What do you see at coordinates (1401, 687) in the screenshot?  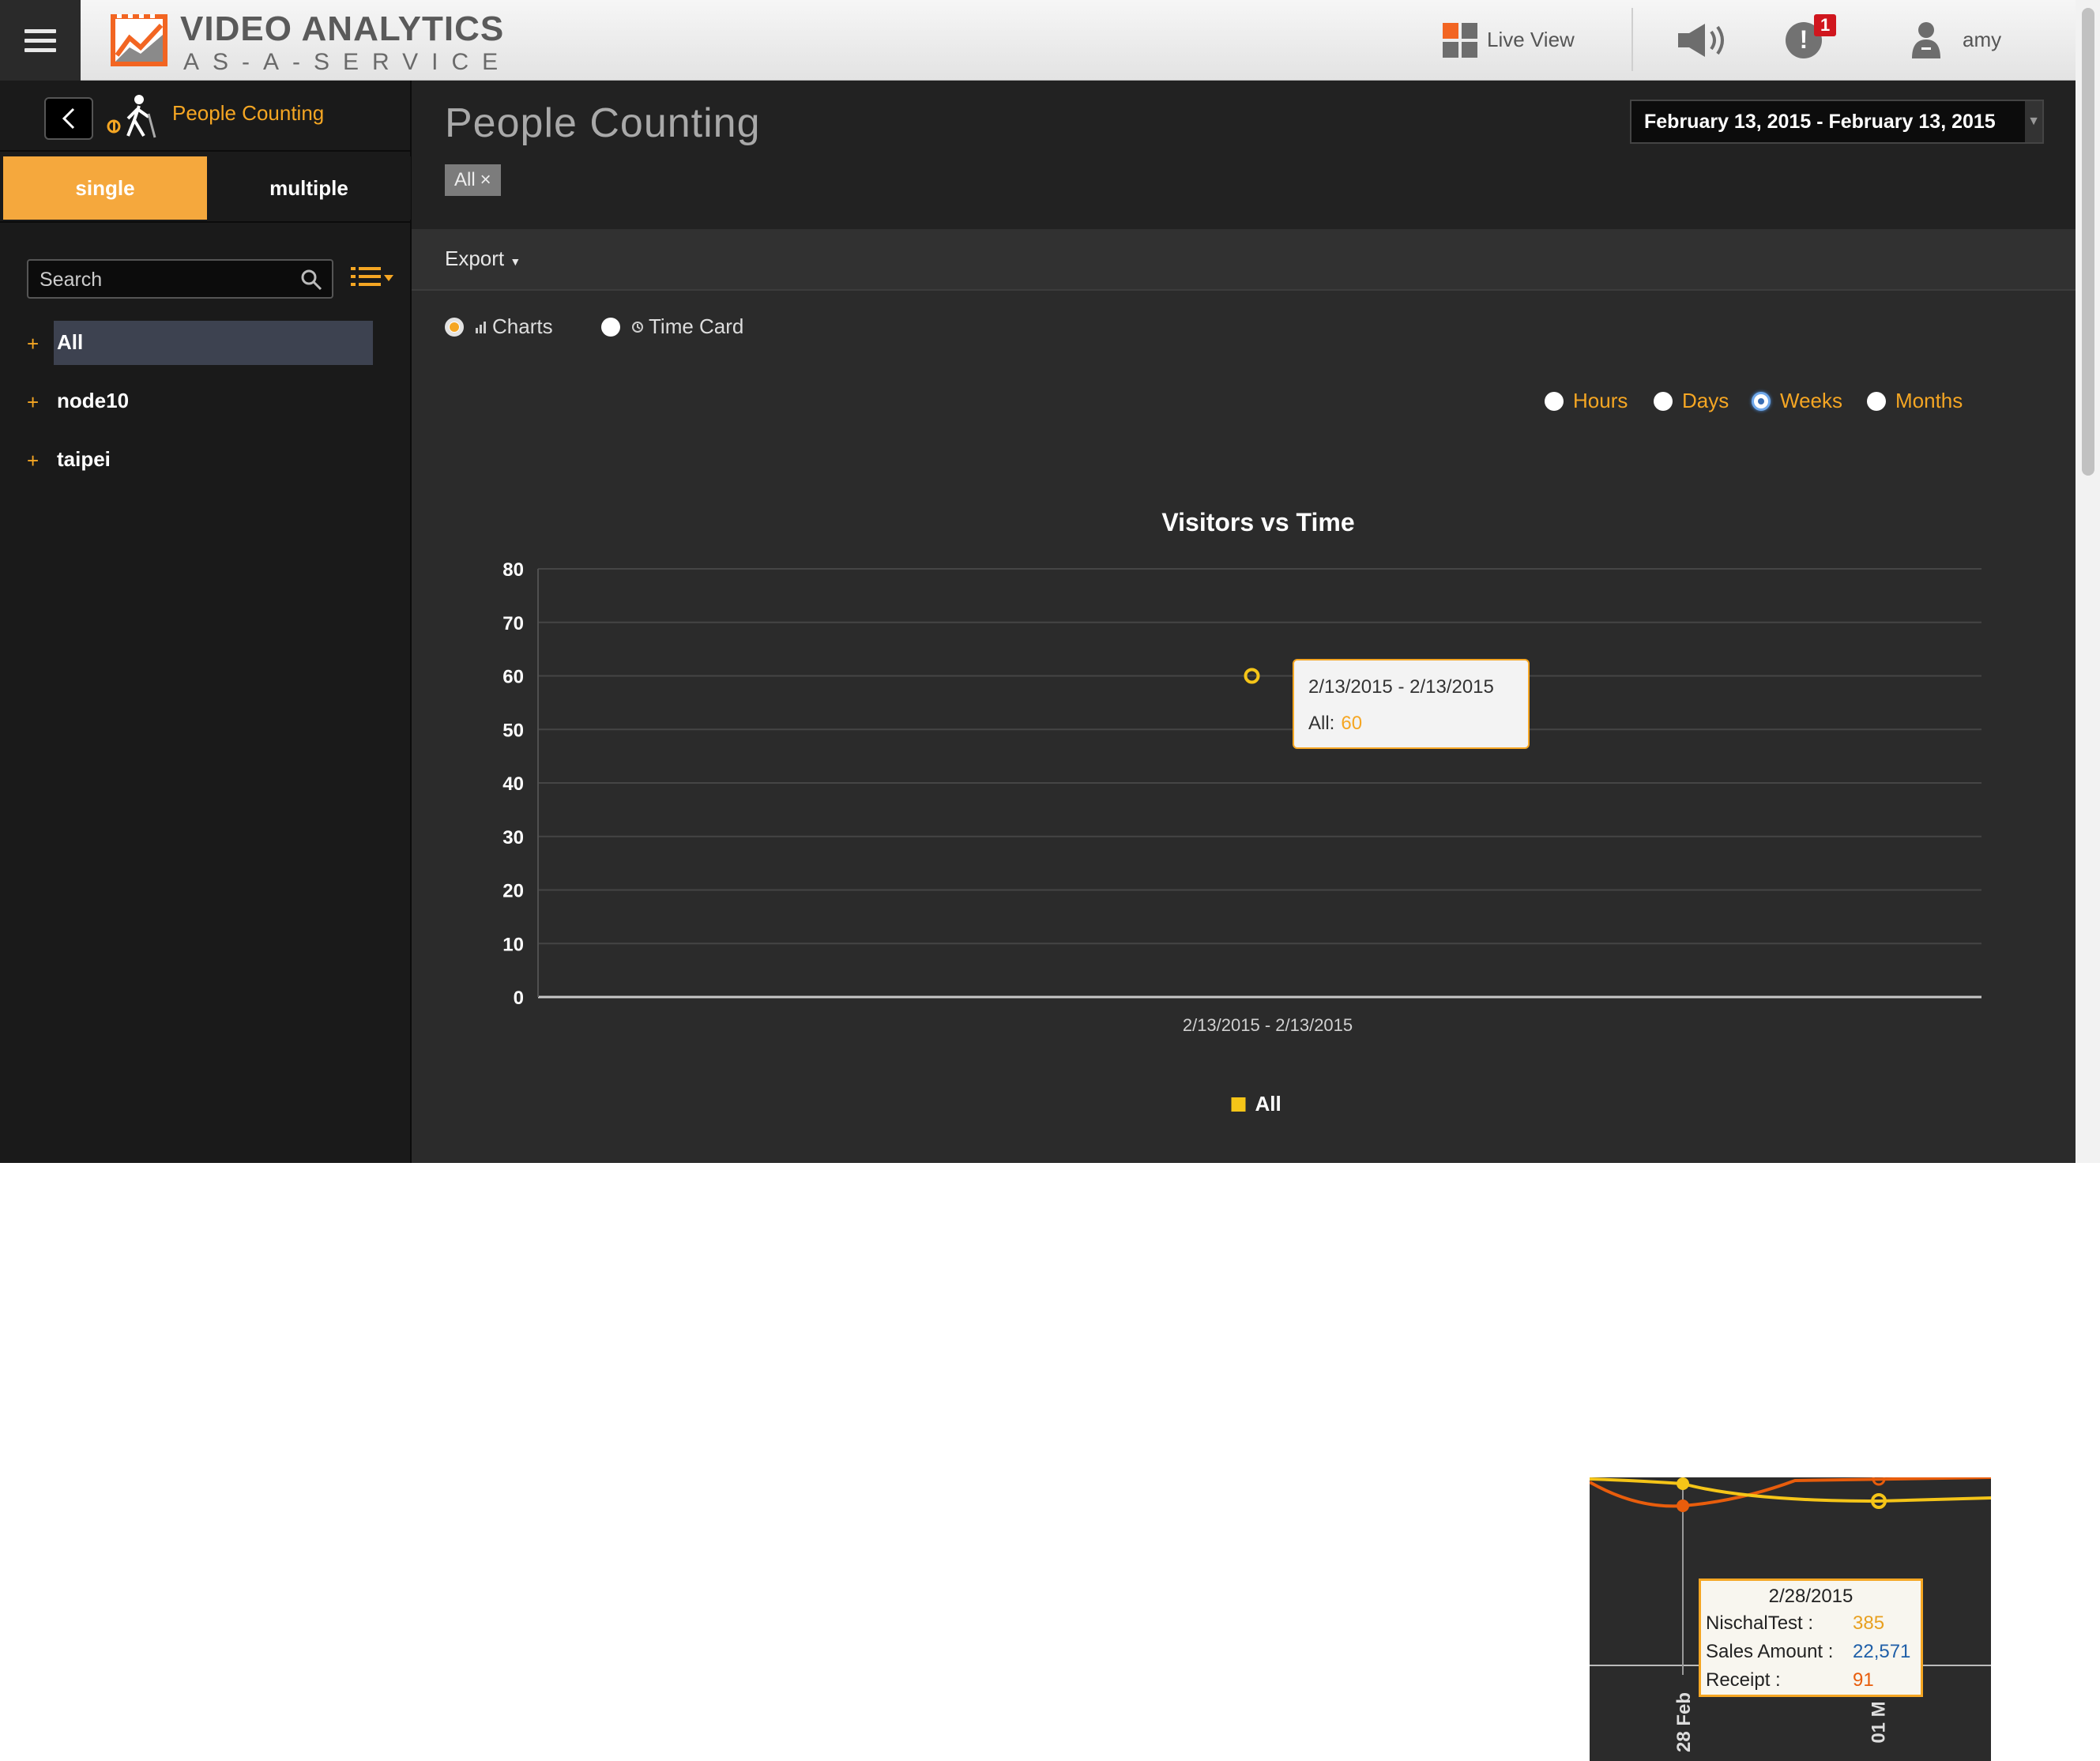 I see `tooltip-title: 2/13/2015 - 2/13/2015` at bounding box center [1401, 687].